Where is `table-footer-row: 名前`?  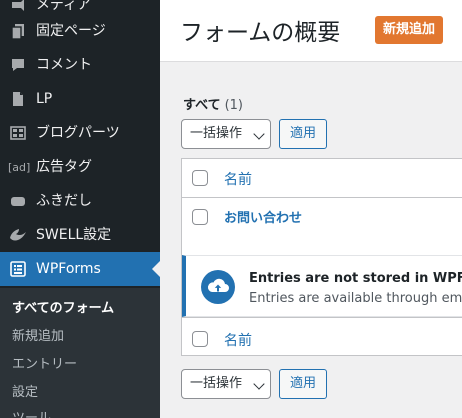
table-footer-row: 名前 is located at coordinates (322, 337).